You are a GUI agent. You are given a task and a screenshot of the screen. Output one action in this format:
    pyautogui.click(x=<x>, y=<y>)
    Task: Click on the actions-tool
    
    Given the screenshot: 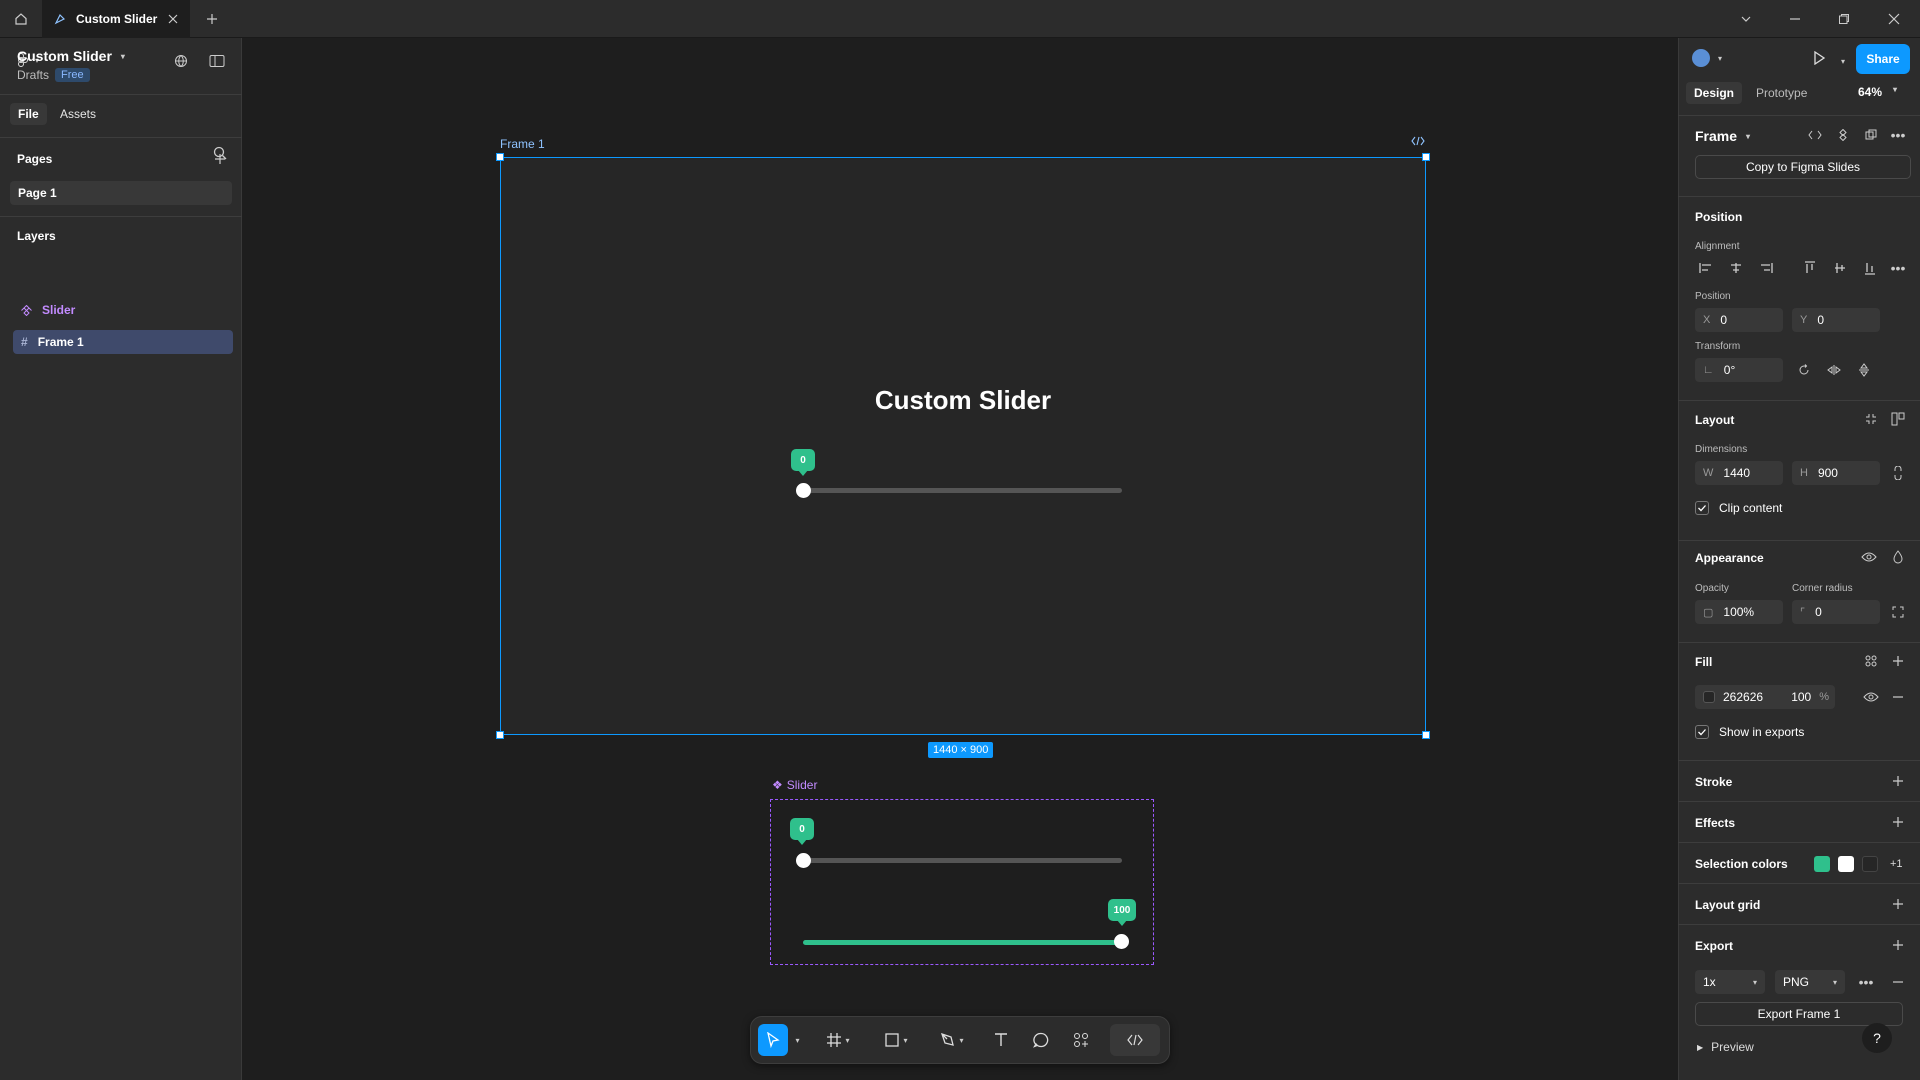 What is the action you would take?
    pyautogui.click(x=1081, y=1040)
    